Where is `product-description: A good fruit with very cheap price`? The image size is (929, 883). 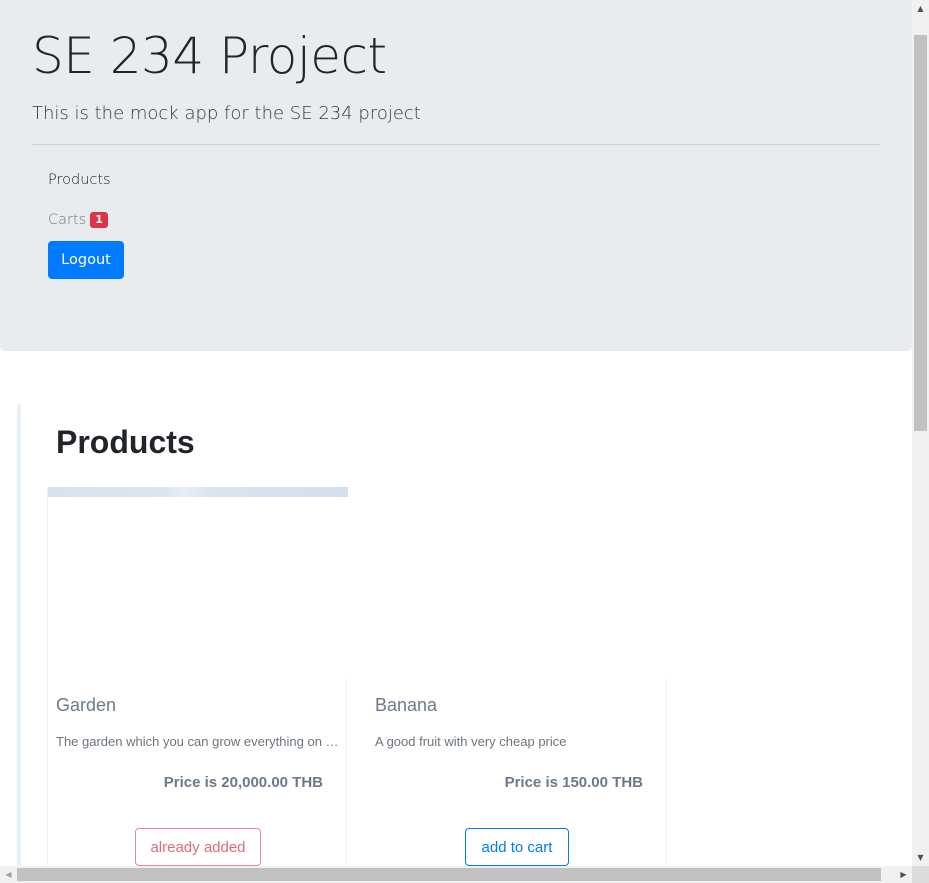 product-description: A good fruit with very cheap price is located at coordinates (471, 741).